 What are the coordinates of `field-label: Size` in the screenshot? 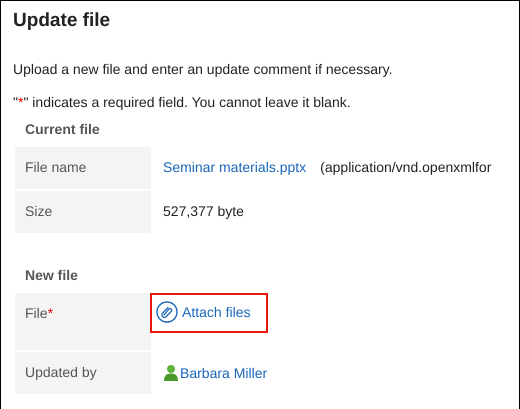 It's located at (83, 212).